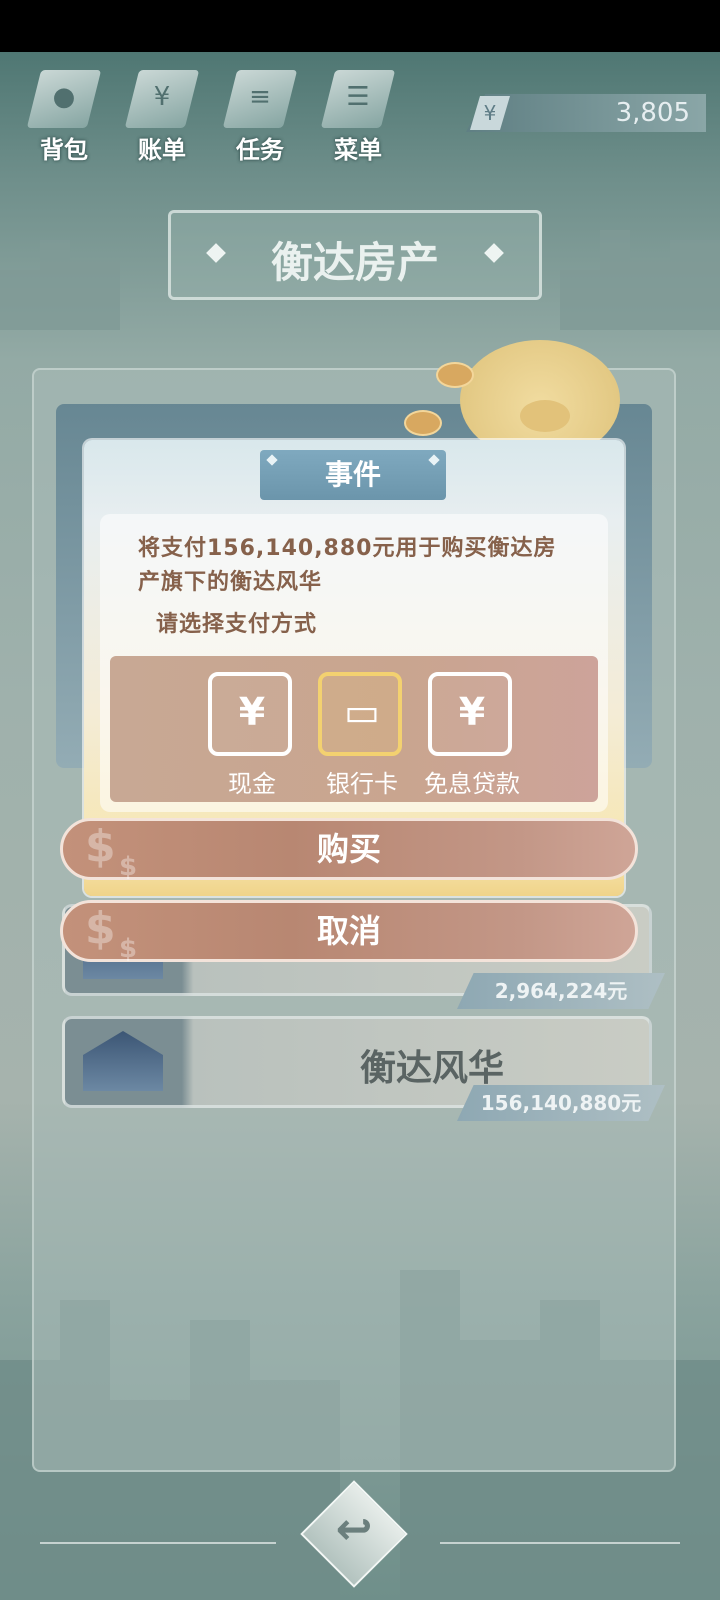 This screenshot has height=1600, width=720. What do you see at coordinates (64, 114) in the screenshot?
I see `hud-bag-button: ● 背包` at bounding box center [64, 114].